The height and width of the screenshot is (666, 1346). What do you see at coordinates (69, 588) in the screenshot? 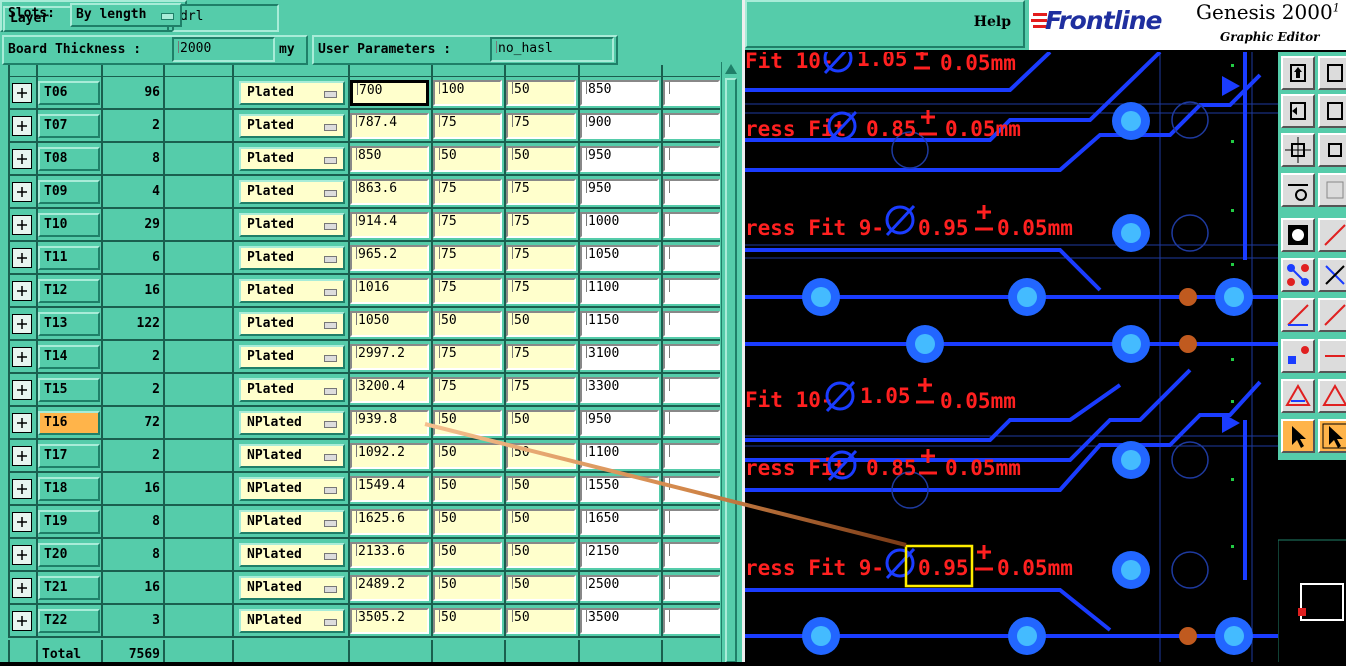
I see `tool-name: T21` at bounding box center [69, 588].